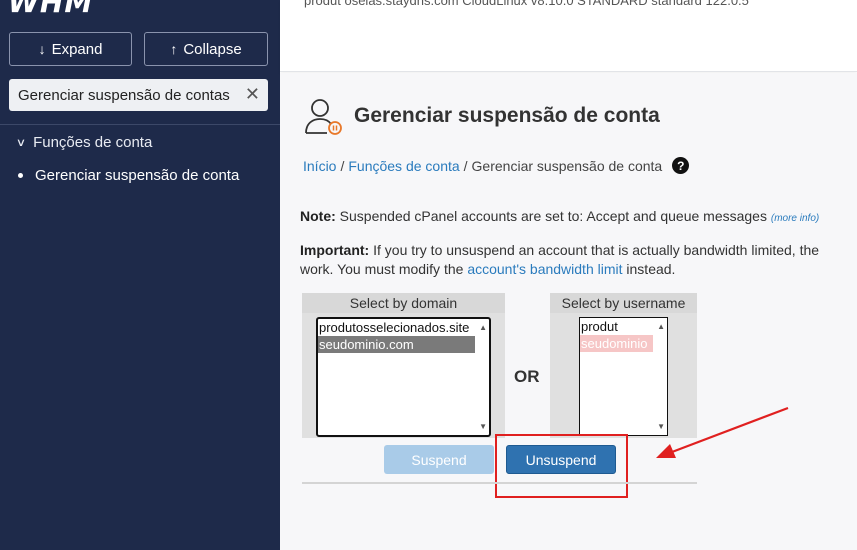 The width and height of the screenshot is (857, 550). What do you see at coordinates (319, 166) in the screenshot?
I see `breadcrumb-home-link: Início` at bounding box center [319, 166].